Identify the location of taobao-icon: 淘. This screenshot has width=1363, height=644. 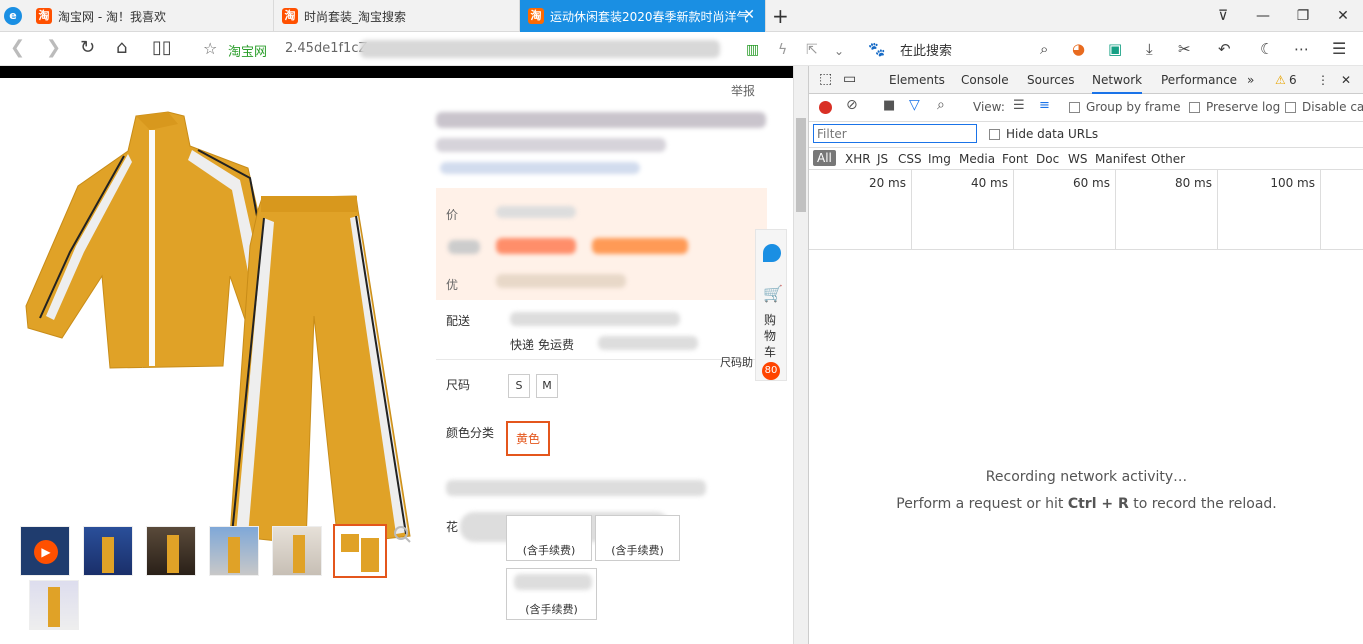
(536, 16).